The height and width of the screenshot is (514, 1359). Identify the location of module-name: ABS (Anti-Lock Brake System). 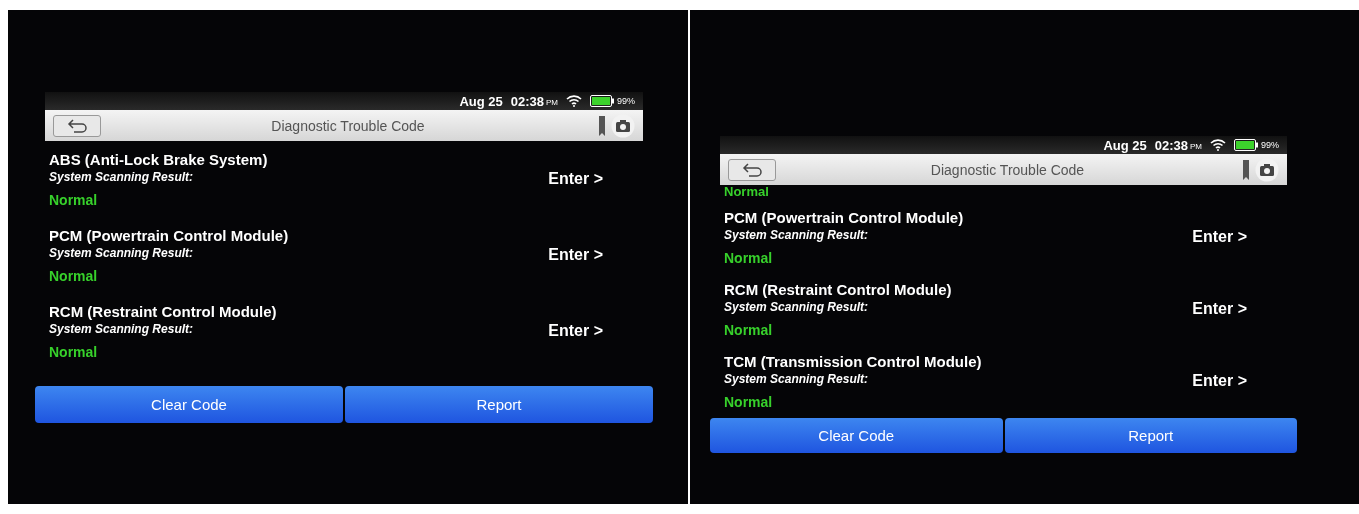
(159, 159).